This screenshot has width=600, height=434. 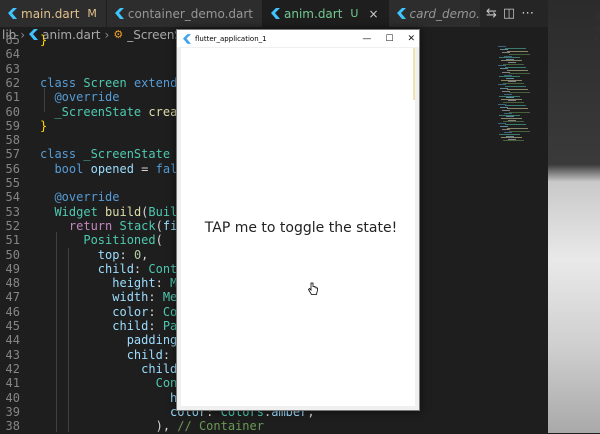 I want to click on amber-container, so click(x=414, y=74).